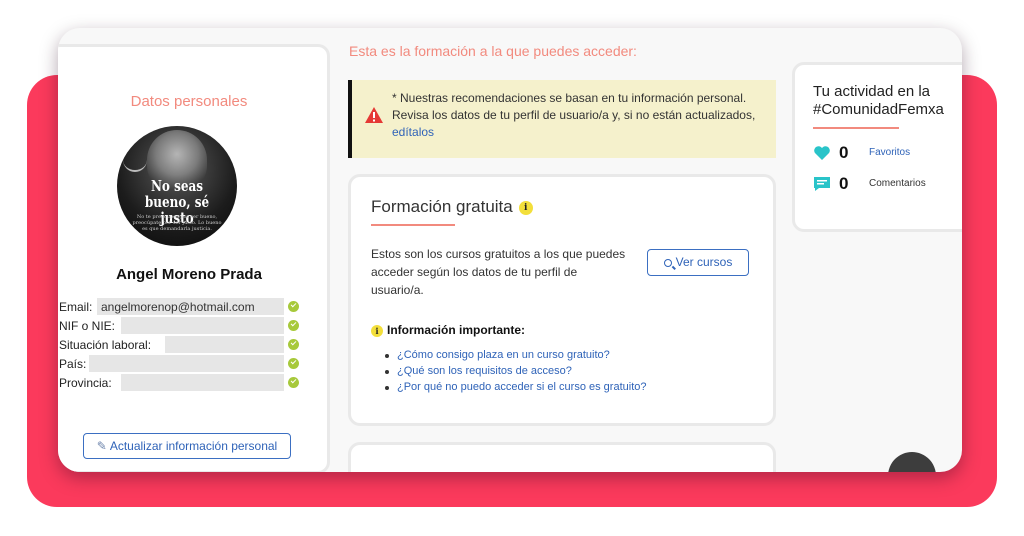 Image resolution: width=1024 pixels, height=536 pixels. What do you see at coordinates (704, 262) in the screenshot?
I see `view-courses-label: Ver cursos` at bounding box center [704, 262].